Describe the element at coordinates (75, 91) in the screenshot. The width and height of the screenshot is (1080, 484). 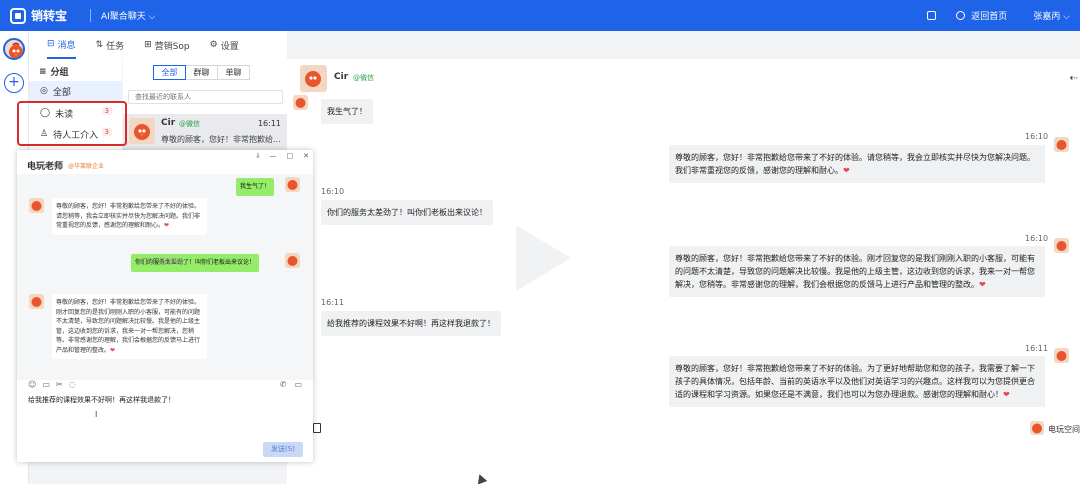
I see `group-item-all: ◎ 全部` at that location.